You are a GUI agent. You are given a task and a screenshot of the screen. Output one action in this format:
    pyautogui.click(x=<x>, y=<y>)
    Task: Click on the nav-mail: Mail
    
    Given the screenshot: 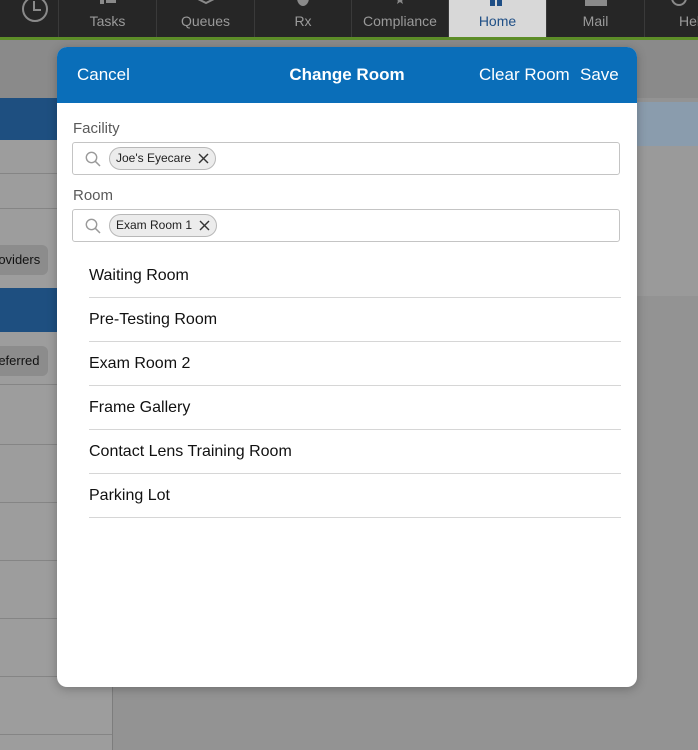 What is the action you would take?
    pyautogui.click(x=595, y=18)
    